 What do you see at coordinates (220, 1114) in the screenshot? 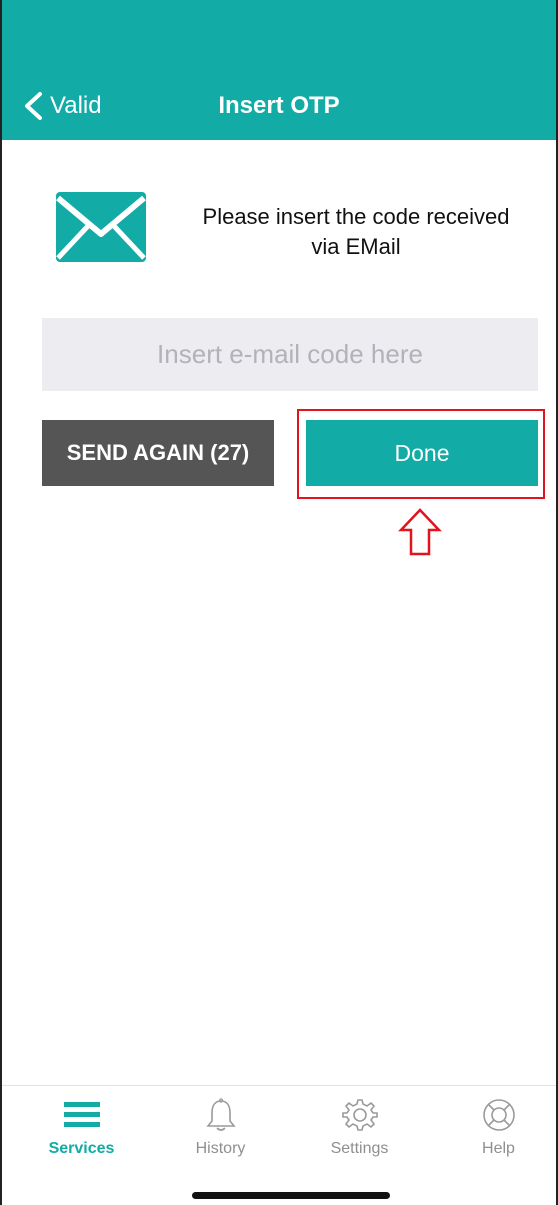
I see `bell-icon` at bounding box center [220, 1114].